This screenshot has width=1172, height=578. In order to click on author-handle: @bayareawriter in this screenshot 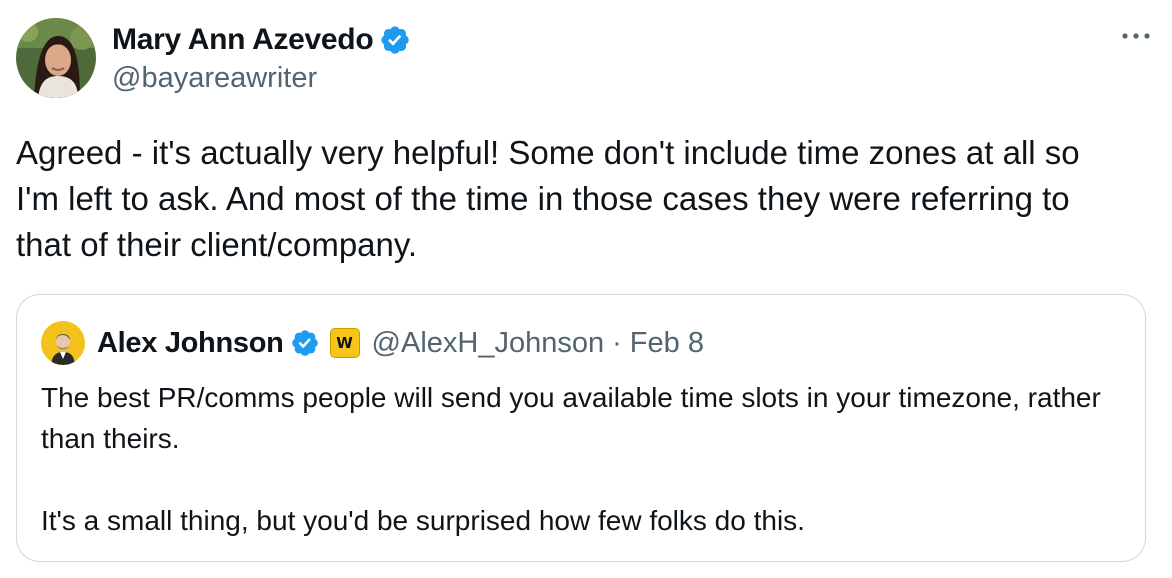, I will do `click(214, 78)`.